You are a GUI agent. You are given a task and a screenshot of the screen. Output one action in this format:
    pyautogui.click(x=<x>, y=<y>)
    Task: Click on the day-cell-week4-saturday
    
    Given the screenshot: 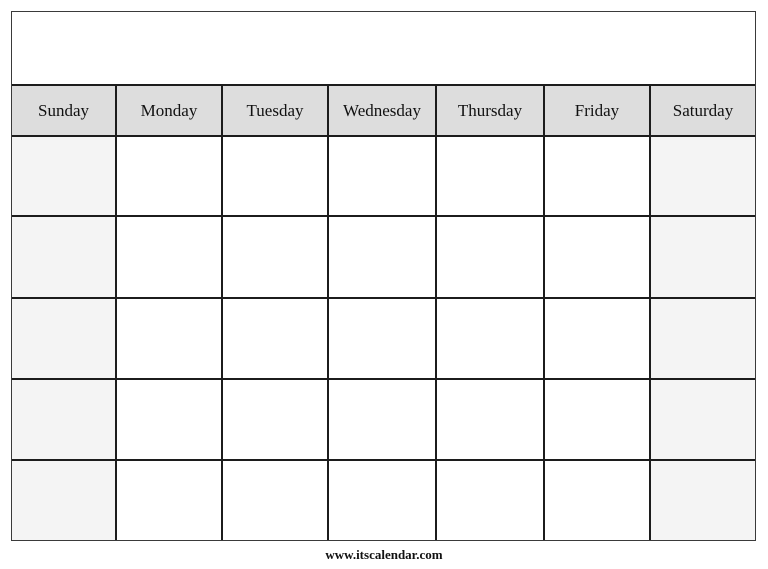 What is the action you would take?
    pyautogui.click(x=703, y=420)
    